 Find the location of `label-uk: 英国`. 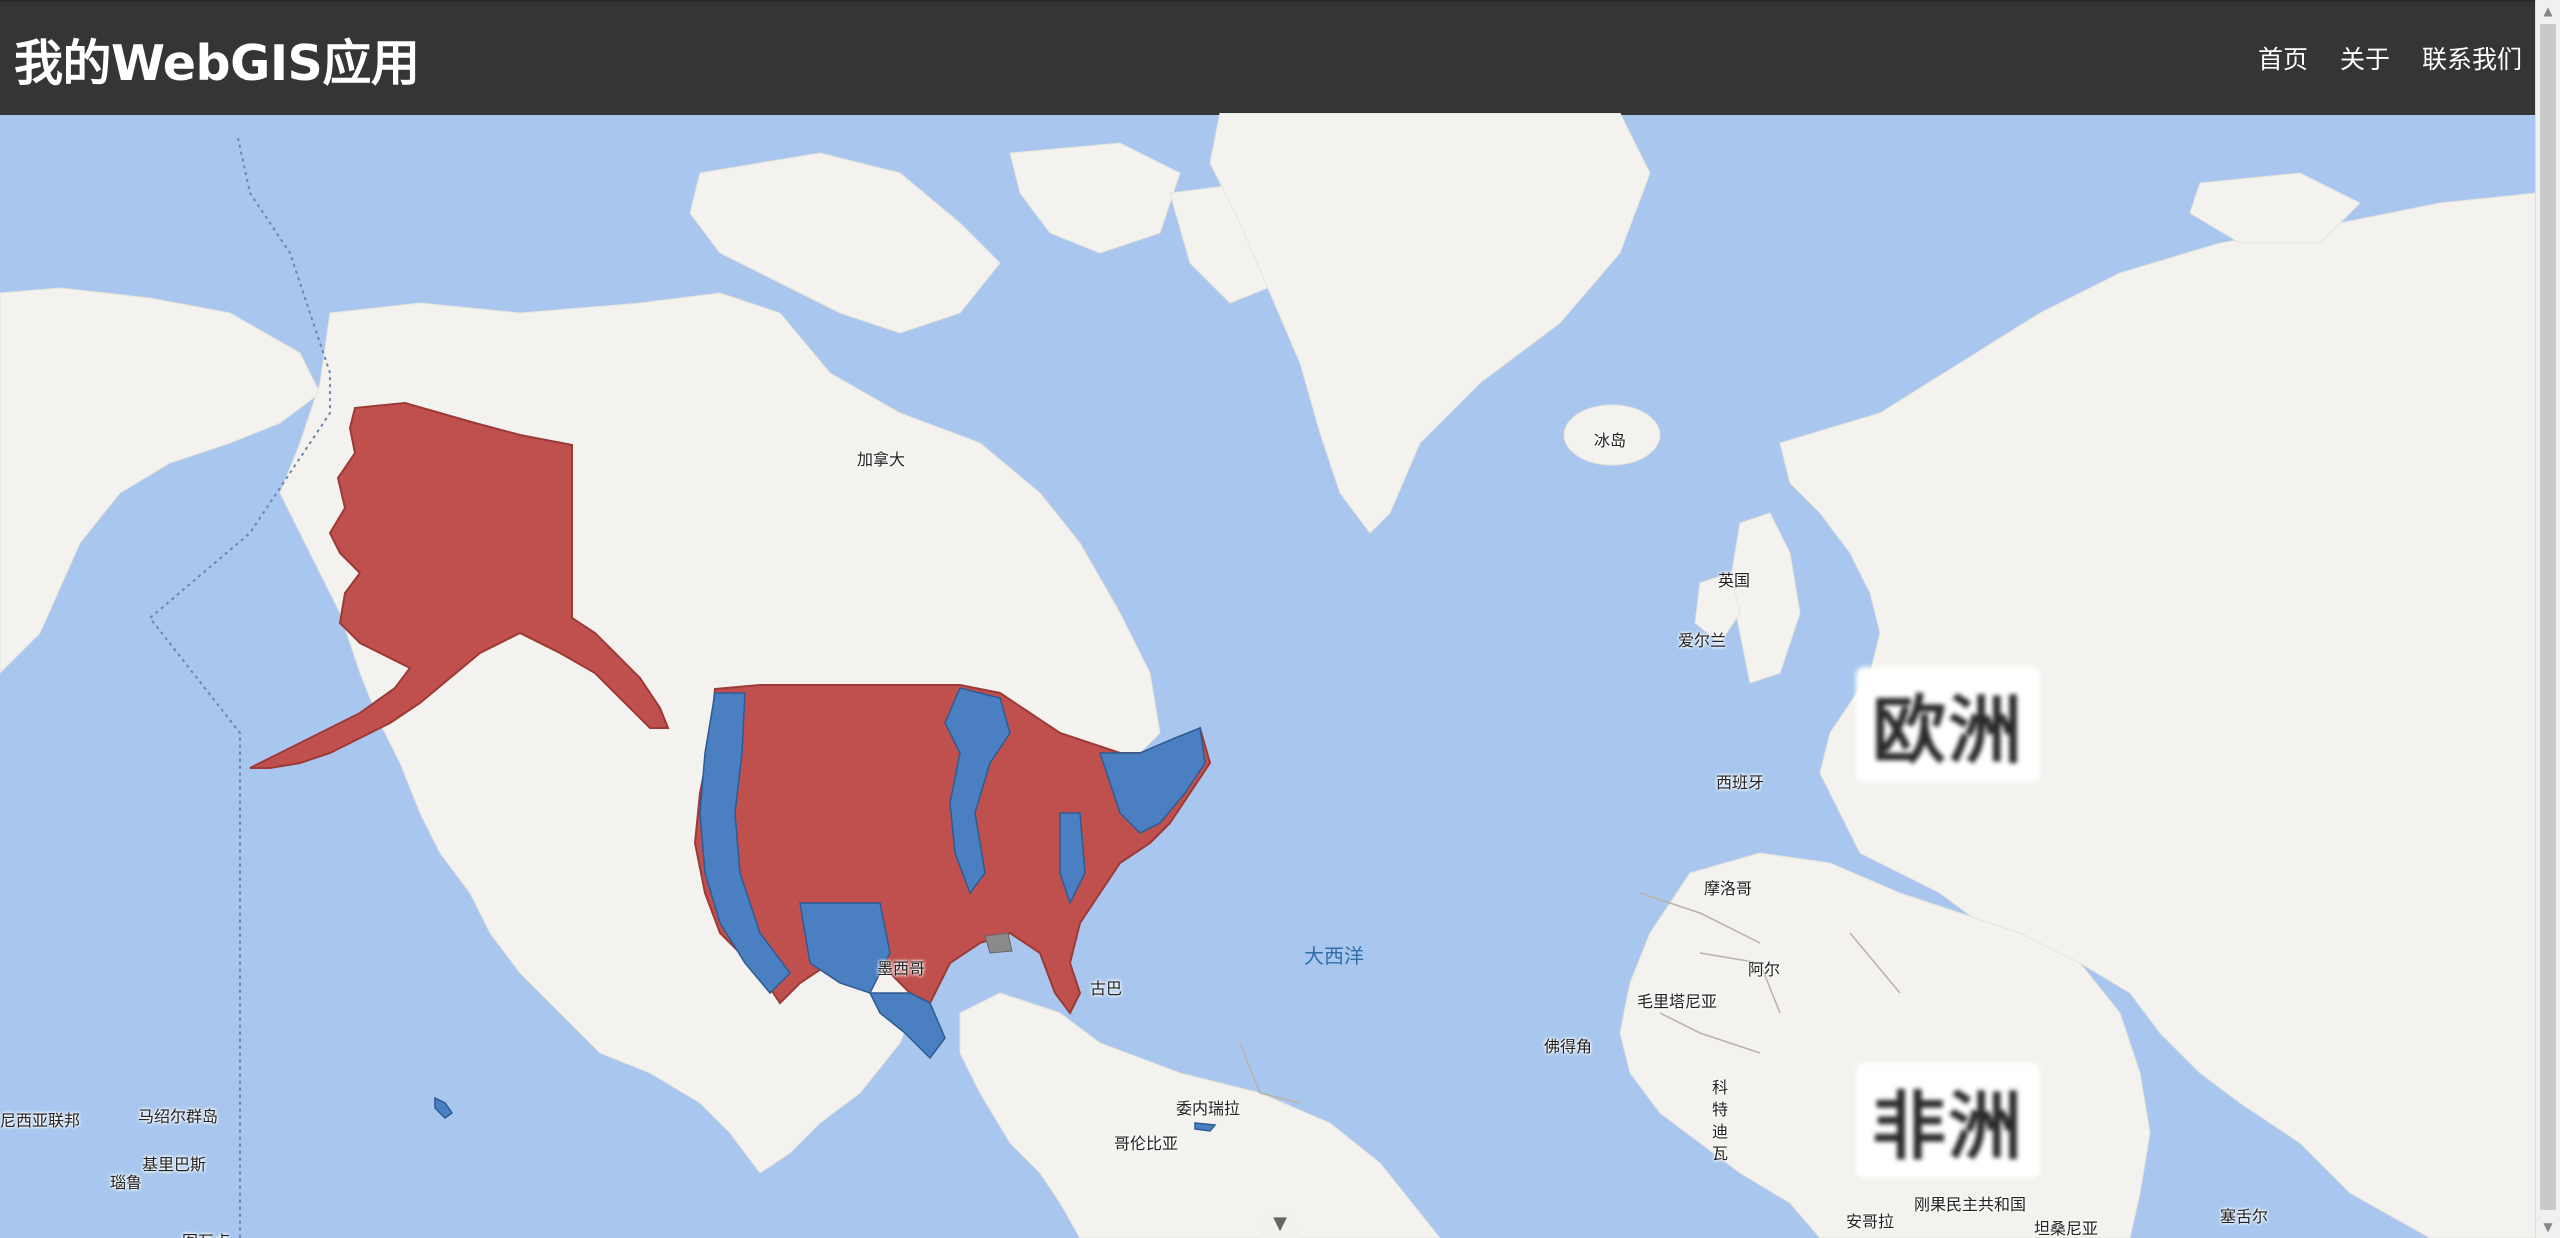

label-uk: 英国 is located at coordinates (1734, 580).